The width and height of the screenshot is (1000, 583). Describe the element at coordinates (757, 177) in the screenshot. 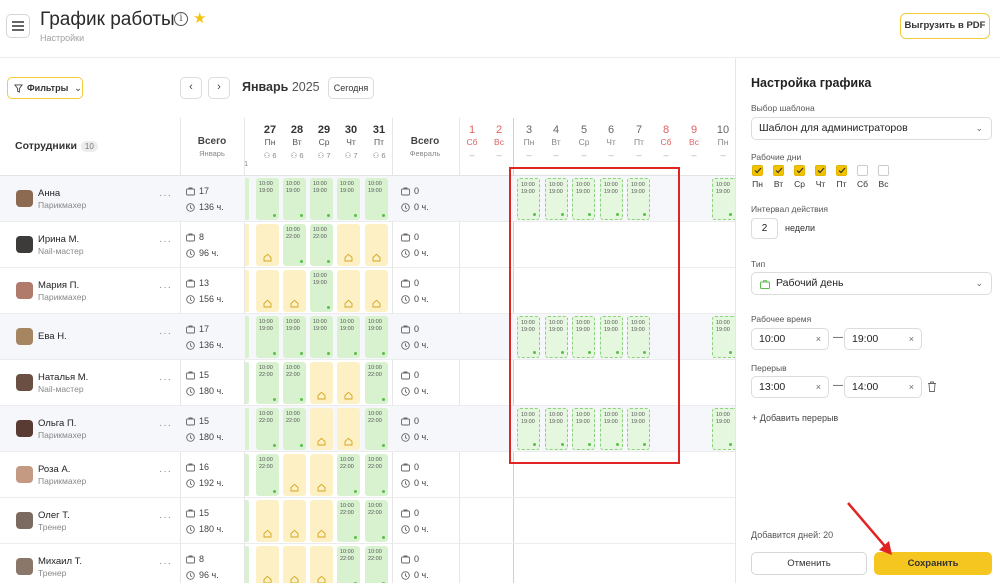

I see `workday-checkbox: Пн` at that location.